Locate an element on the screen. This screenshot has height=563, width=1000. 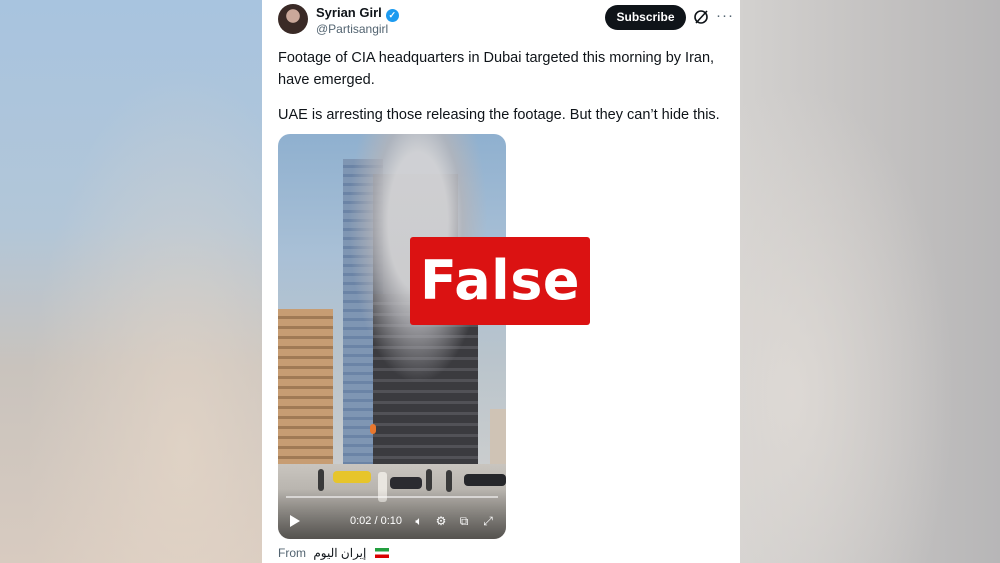
grok-icon is located at coordinates (701, 17).